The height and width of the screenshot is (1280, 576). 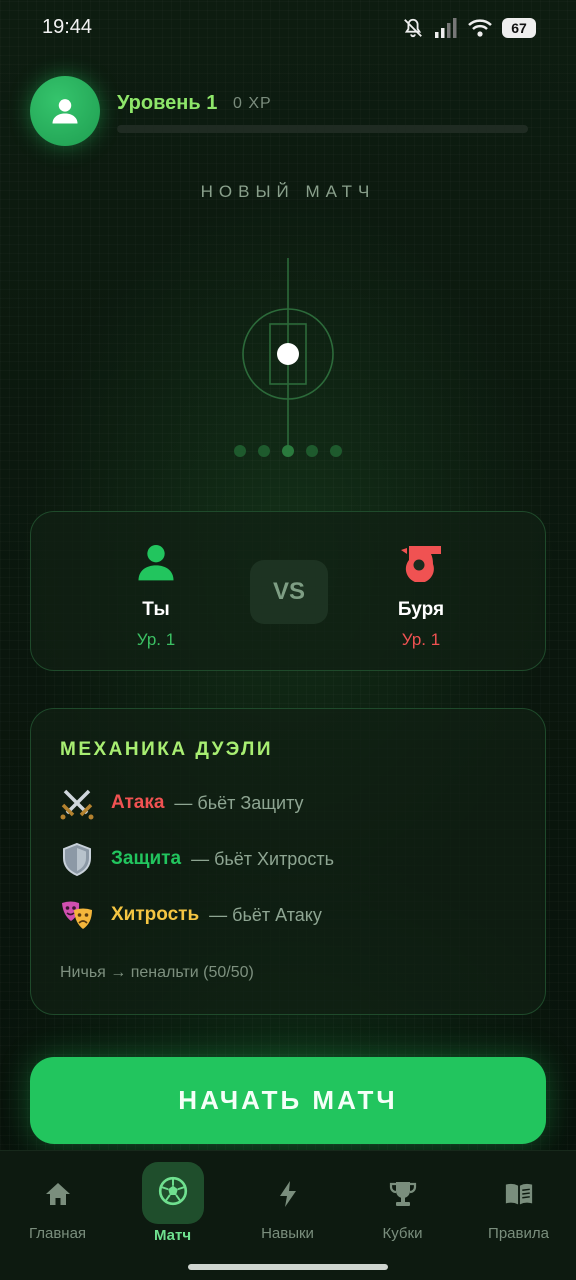 I want to click on shield-icon, so click(x=77, y=859).